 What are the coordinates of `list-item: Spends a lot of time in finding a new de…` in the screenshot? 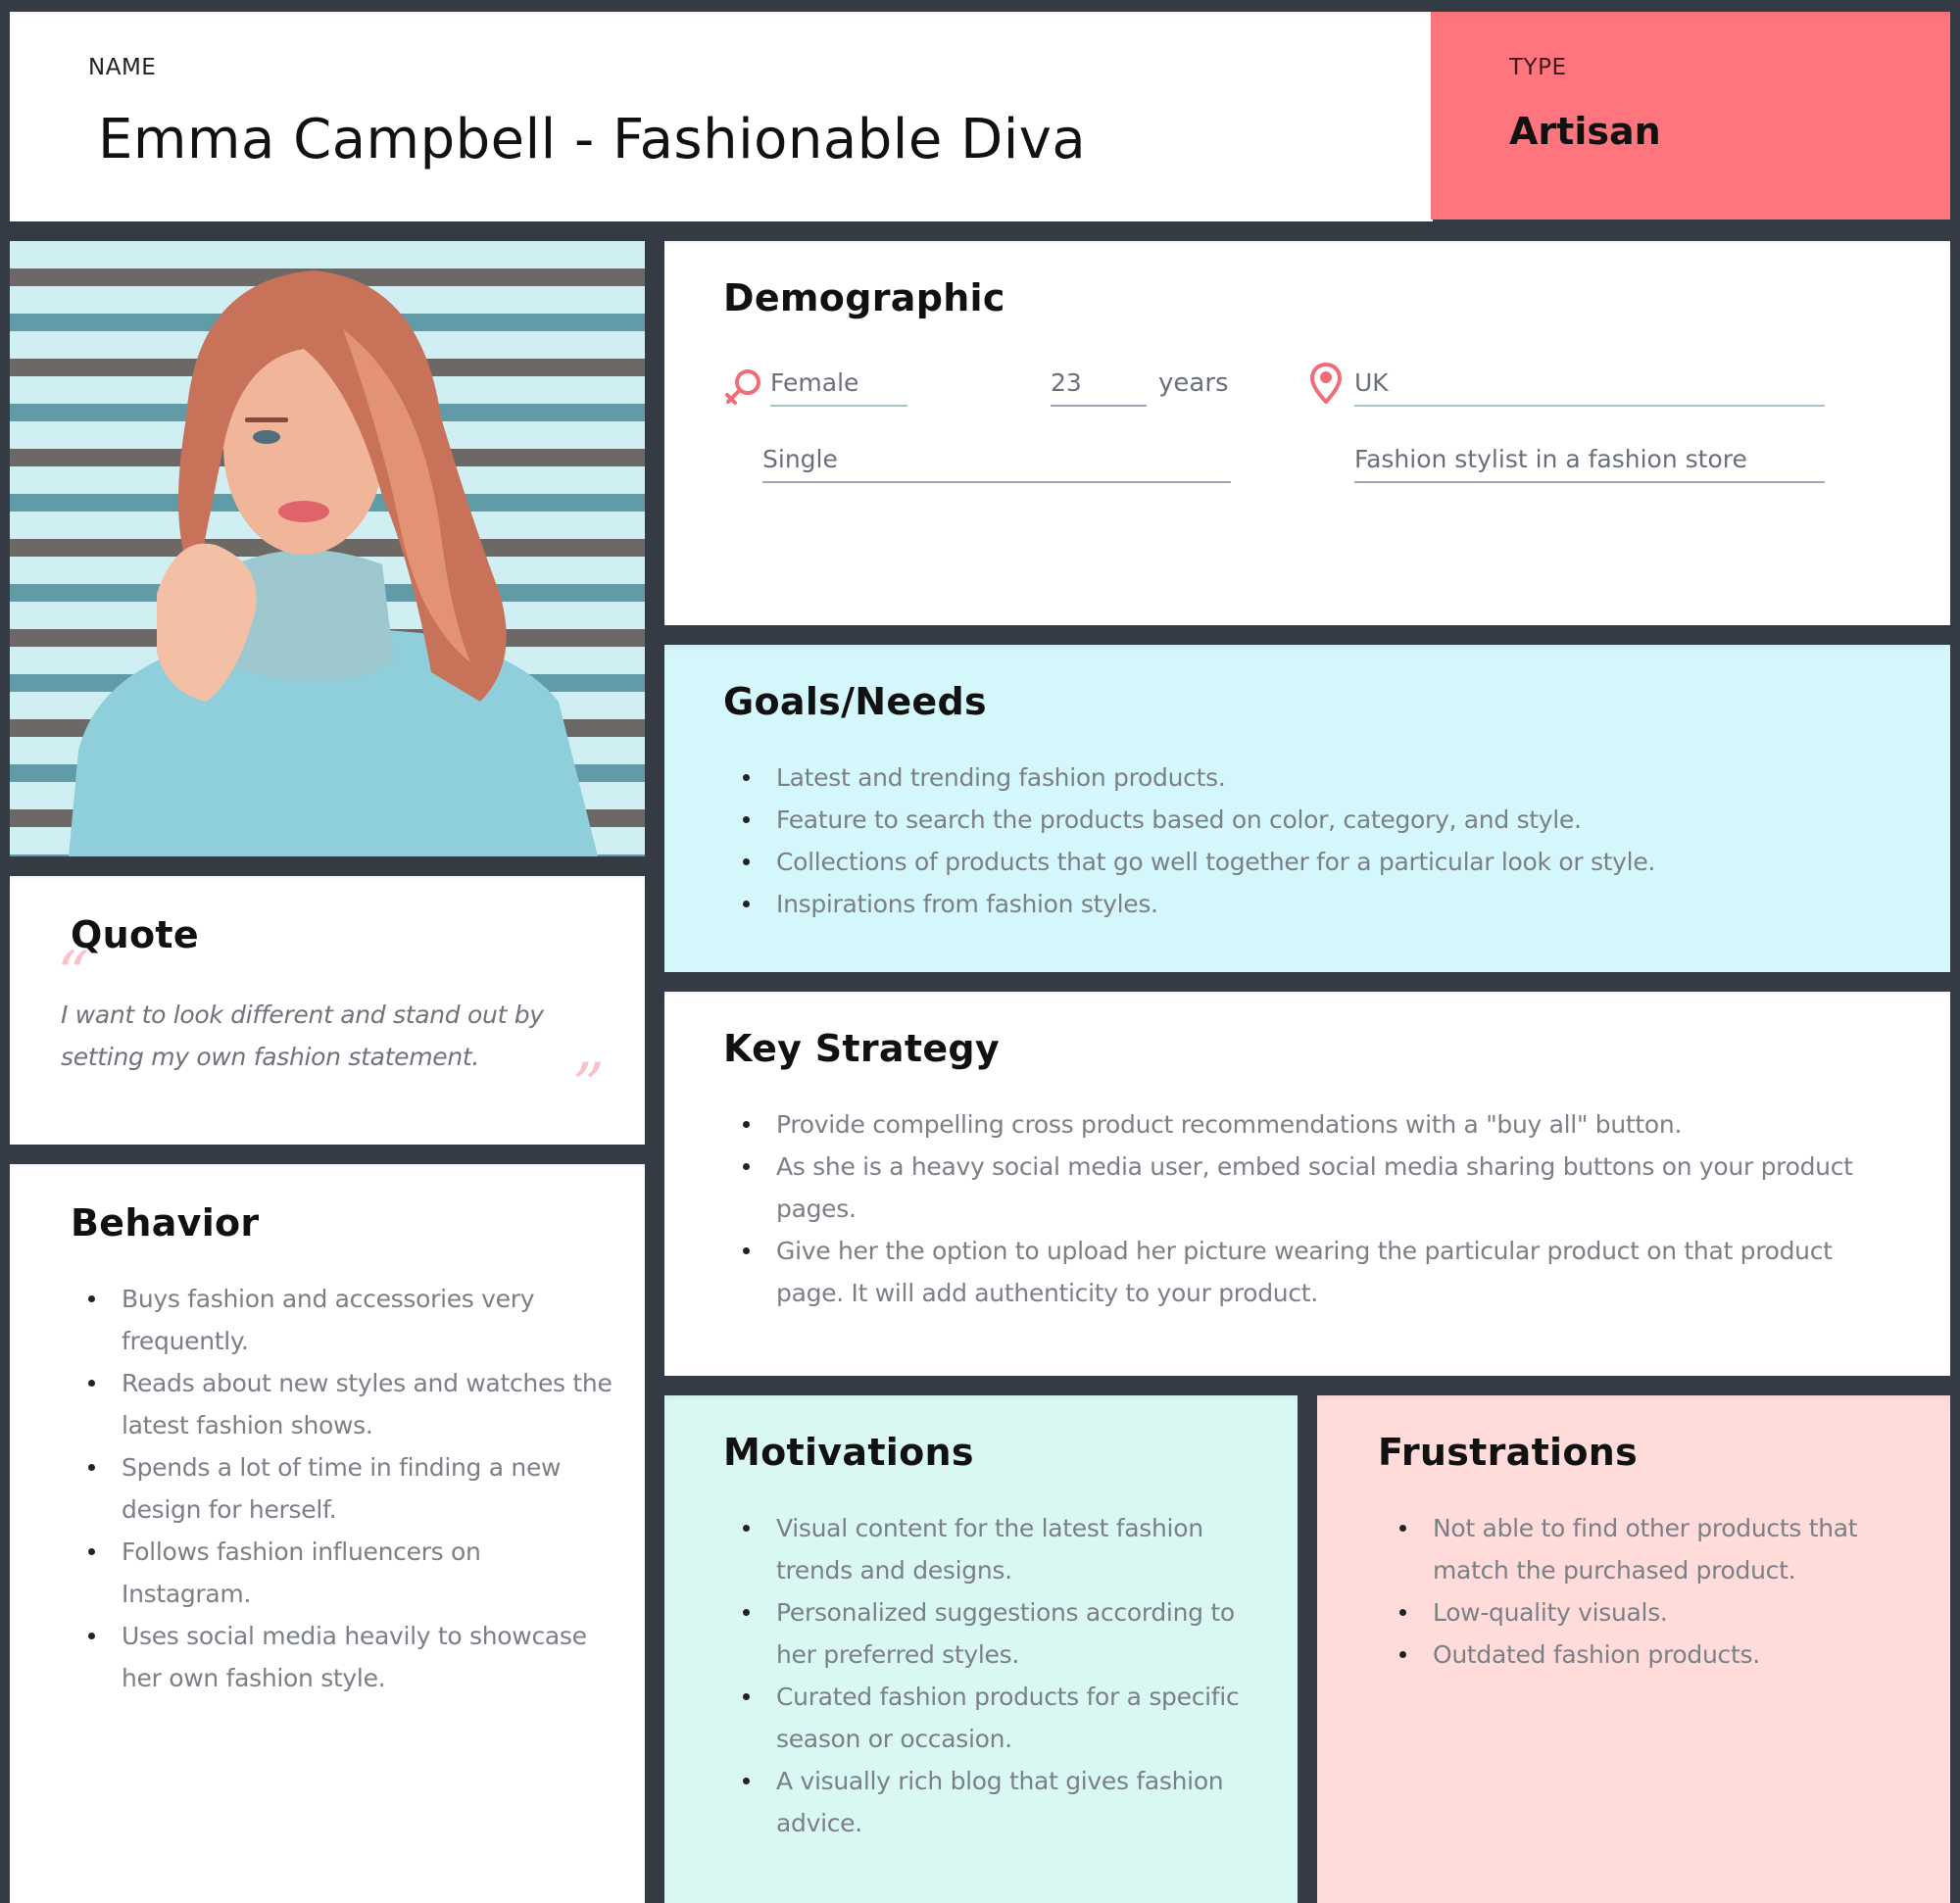 It's located at (352, 1488).